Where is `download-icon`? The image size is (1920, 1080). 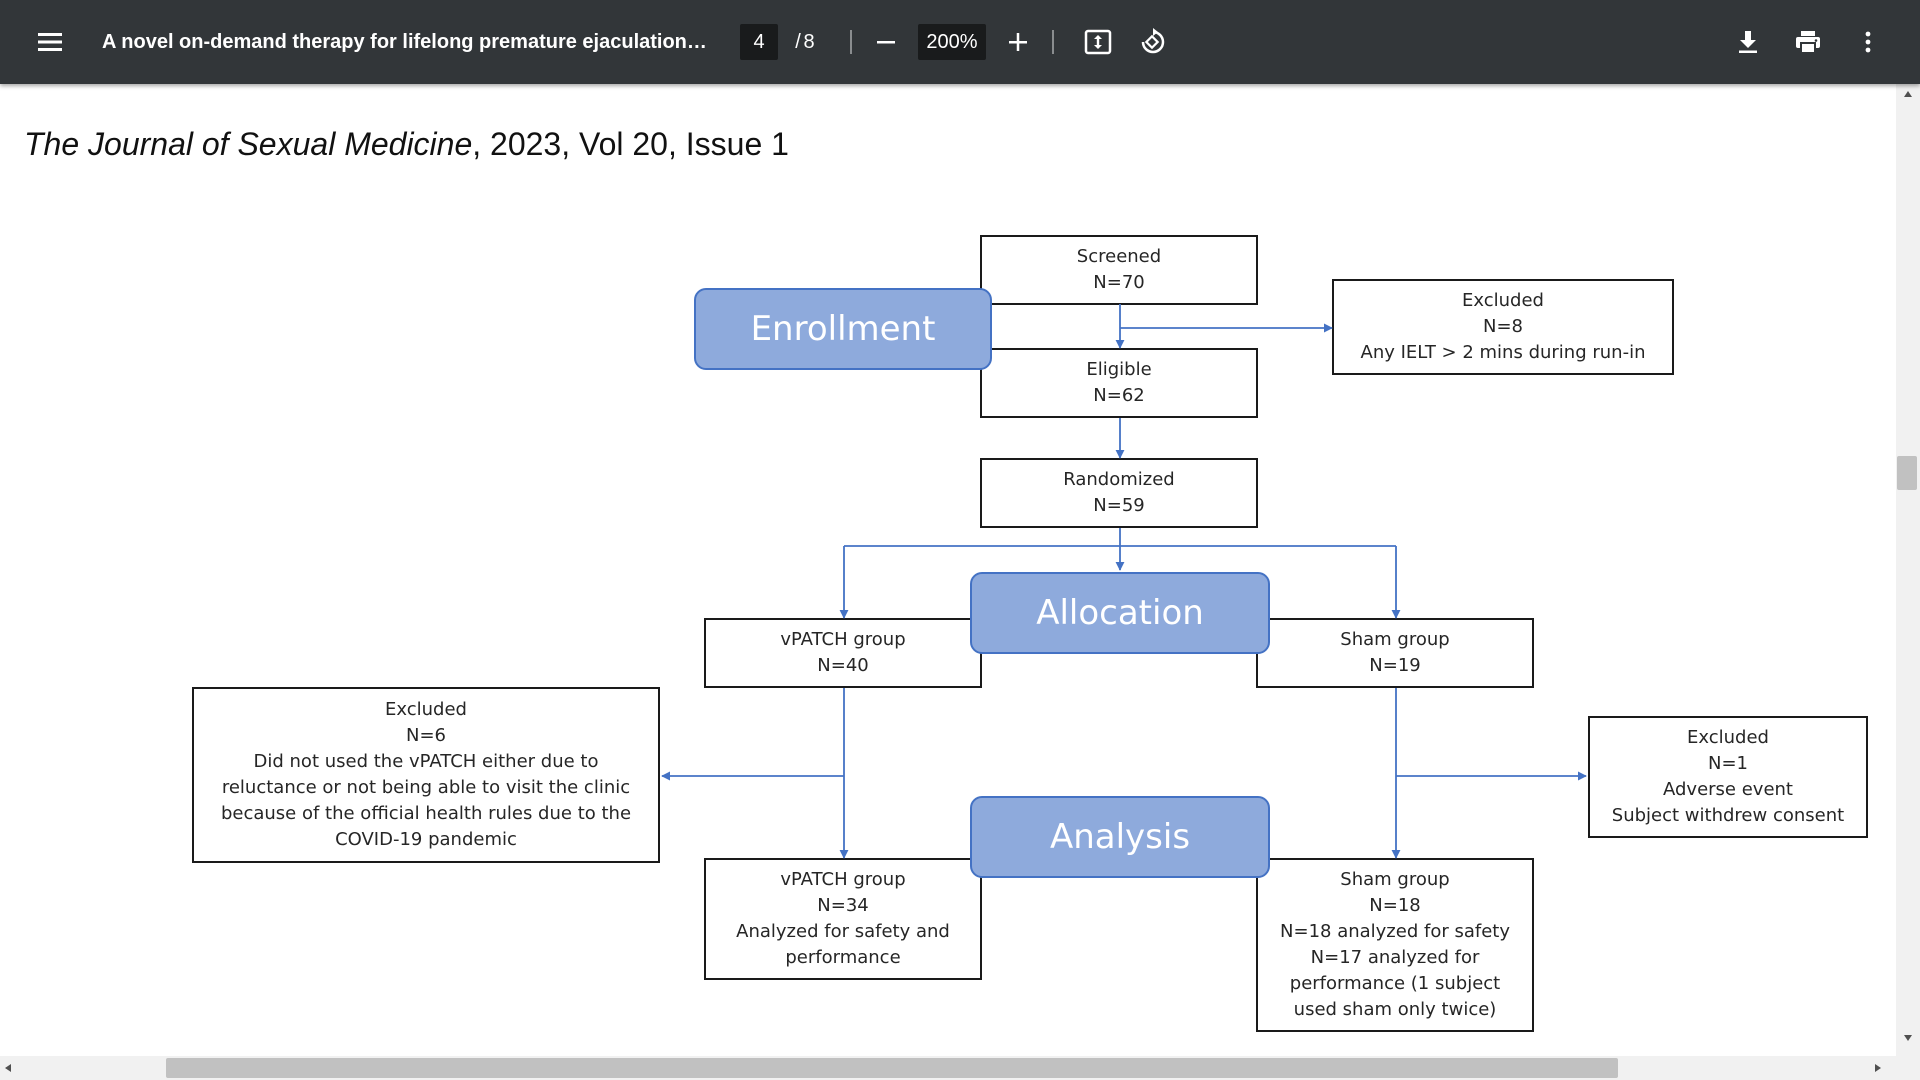 download-icon is located at coordinates (1748, 42).